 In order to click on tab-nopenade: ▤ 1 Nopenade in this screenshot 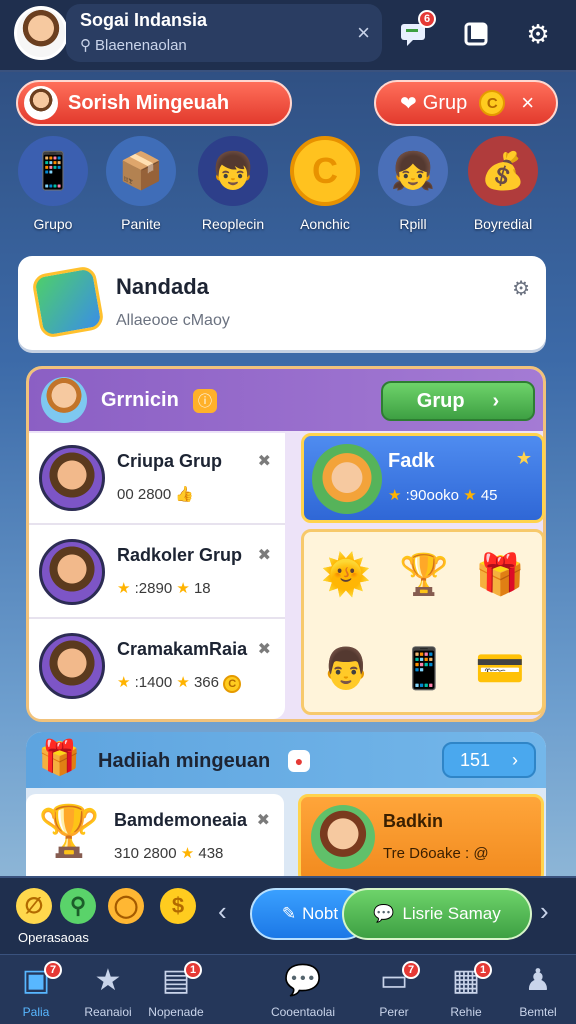, I will do `click(176, 990)`.